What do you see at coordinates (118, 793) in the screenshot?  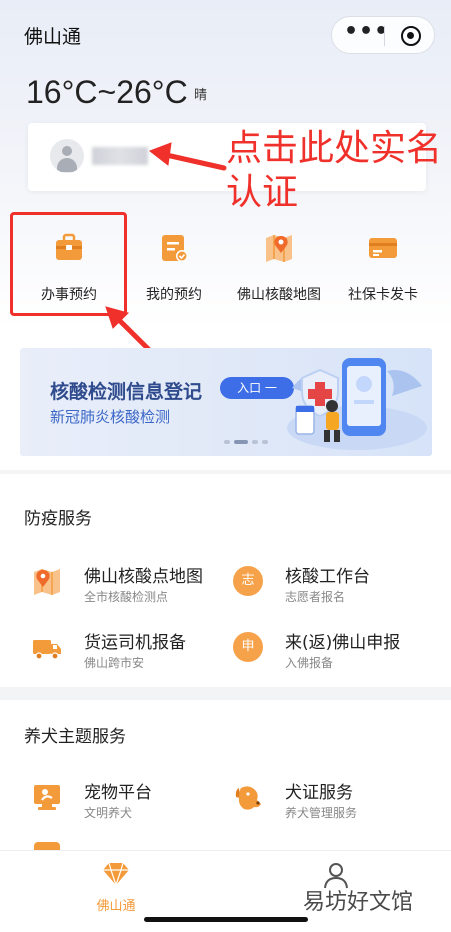 I see `entry-title: 宠物平台` at bounding box center [118, 793].